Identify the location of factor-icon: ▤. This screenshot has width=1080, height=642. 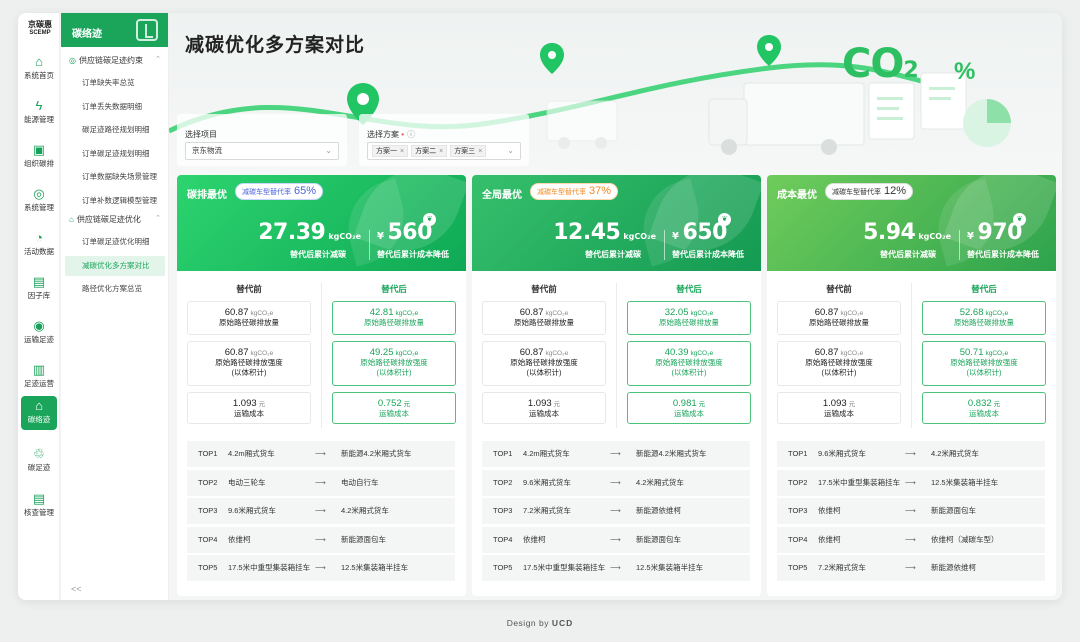
(39, 281).